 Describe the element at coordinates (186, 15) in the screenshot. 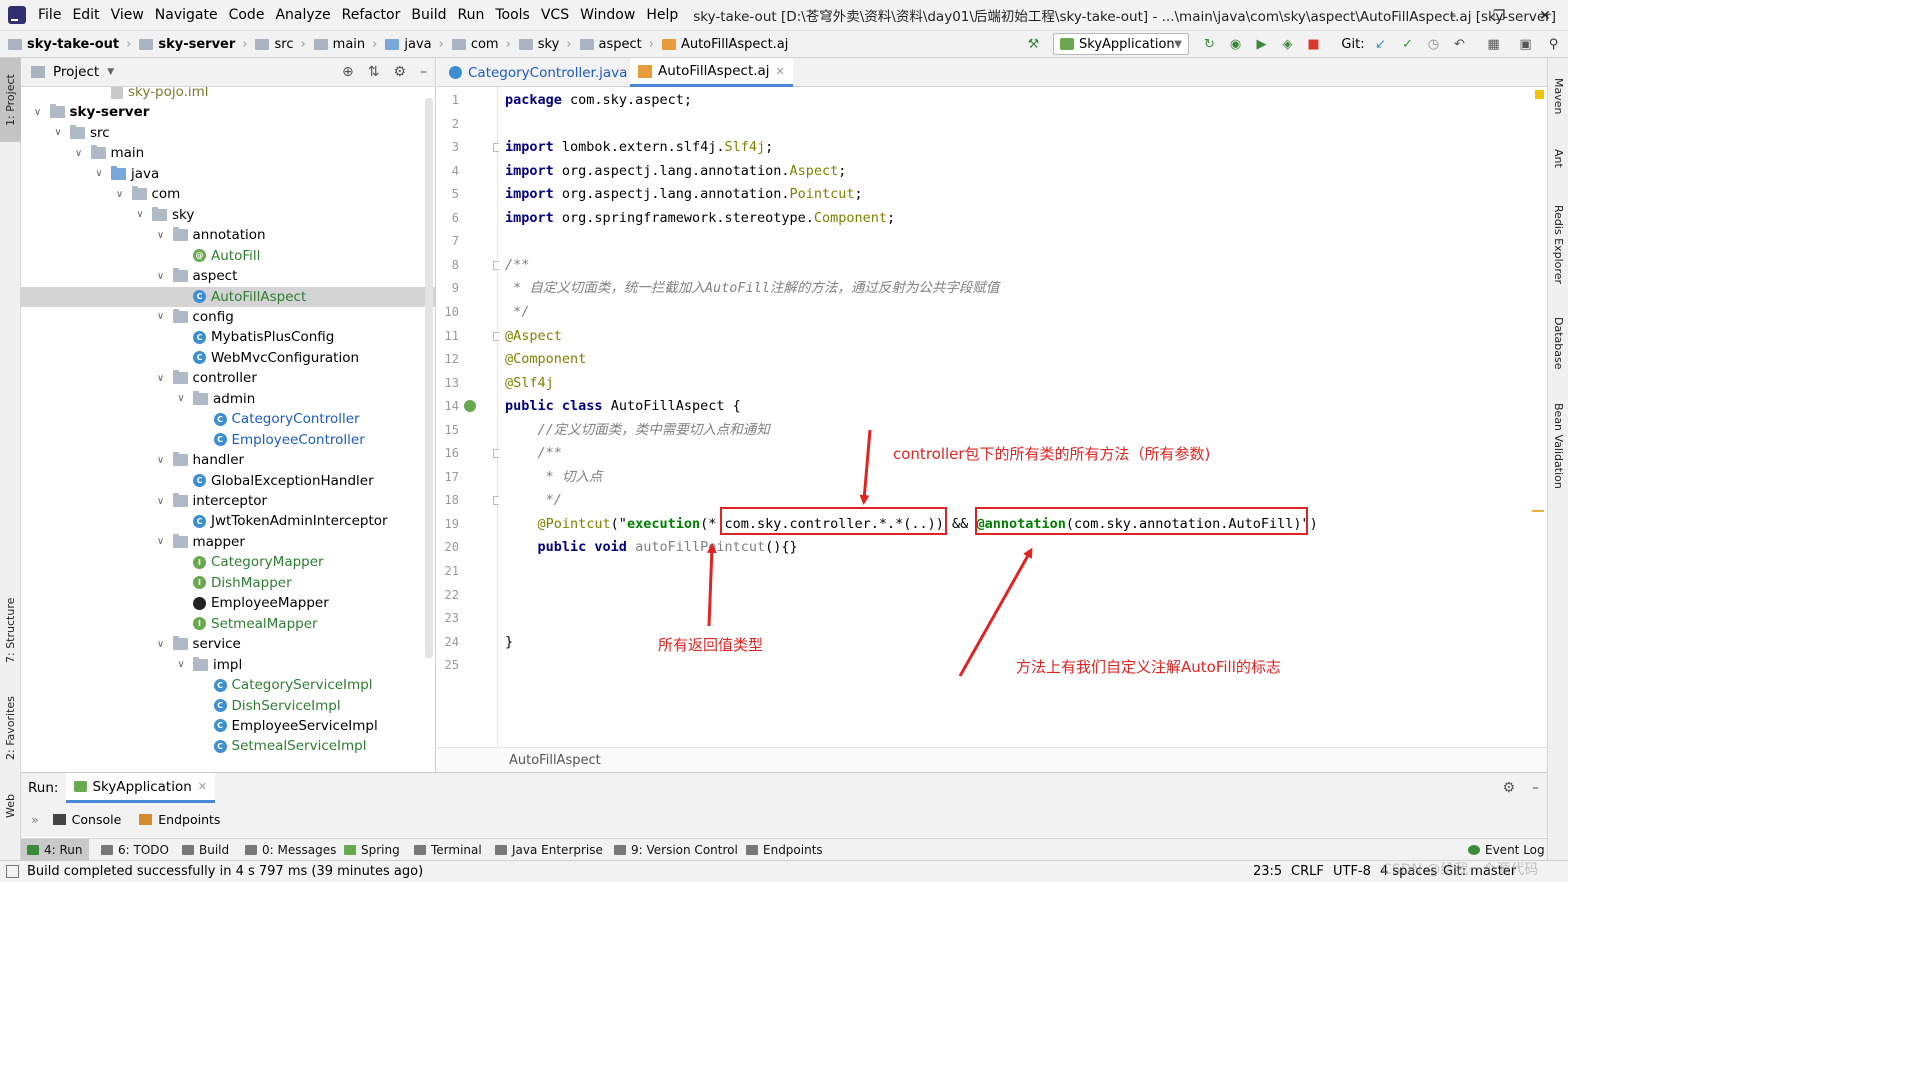

I see `menu-navigate: Navigate` at that location.